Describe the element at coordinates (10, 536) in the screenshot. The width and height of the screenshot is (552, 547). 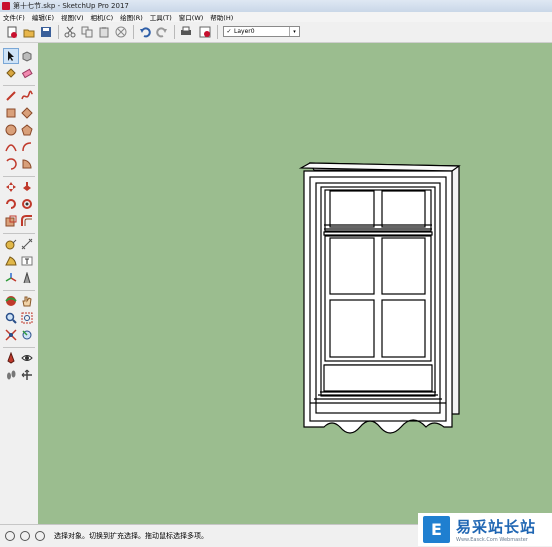
I see `geo-location-icon` at that location.